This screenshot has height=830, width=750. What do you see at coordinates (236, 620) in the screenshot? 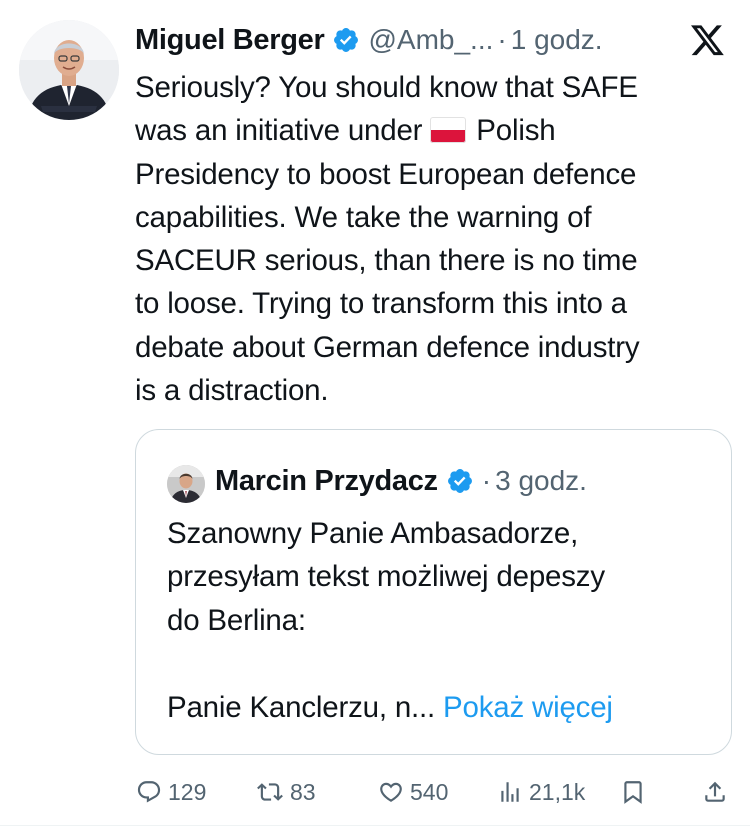
I see `quote-text-line: do Berlina:` at bounding box center [236, 620].